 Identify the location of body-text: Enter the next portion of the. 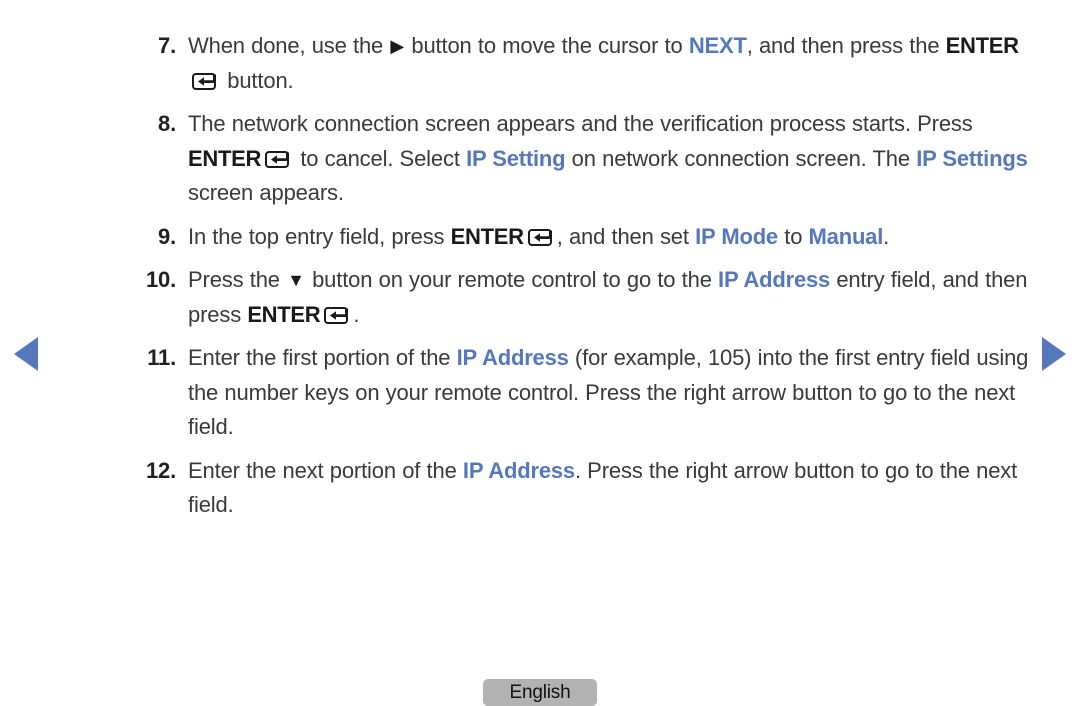
(325, 470).